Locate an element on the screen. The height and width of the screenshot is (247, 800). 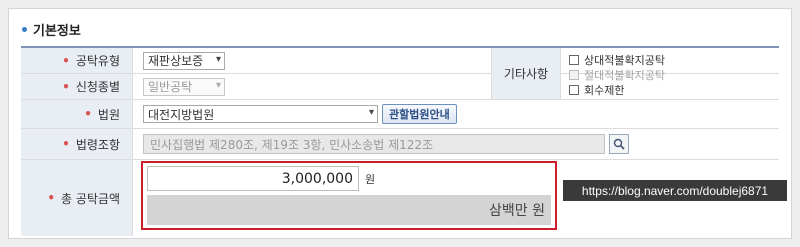
application-type-label: • 신청종별 is located at coordinates (77, 86).